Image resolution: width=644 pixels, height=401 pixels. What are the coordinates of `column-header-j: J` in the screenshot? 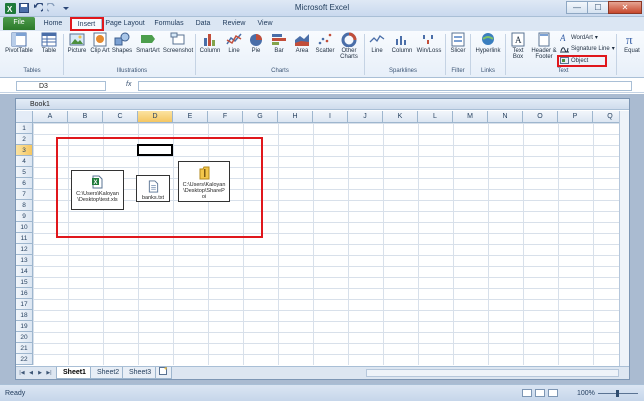 It's located at (365, 117).